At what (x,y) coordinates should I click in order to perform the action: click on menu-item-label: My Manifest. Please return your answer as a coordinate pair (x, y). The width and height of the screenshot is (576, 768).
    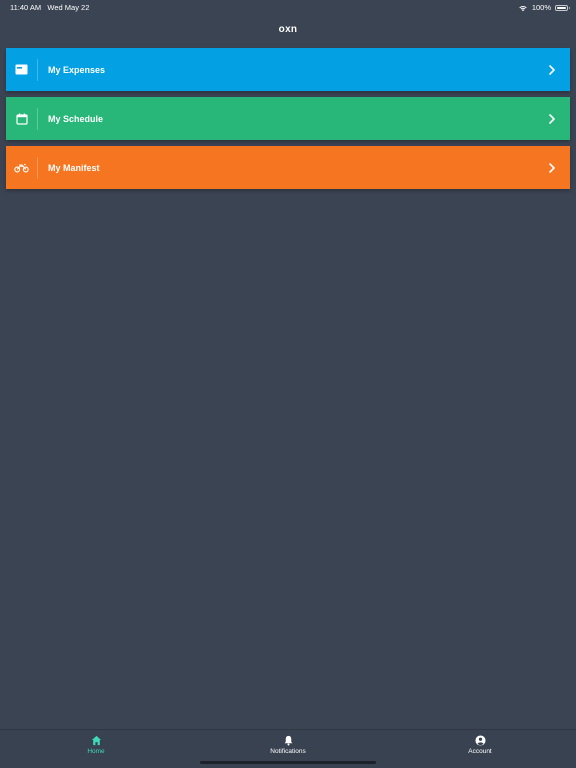
    Looking at the image, I should click on (74, 167).